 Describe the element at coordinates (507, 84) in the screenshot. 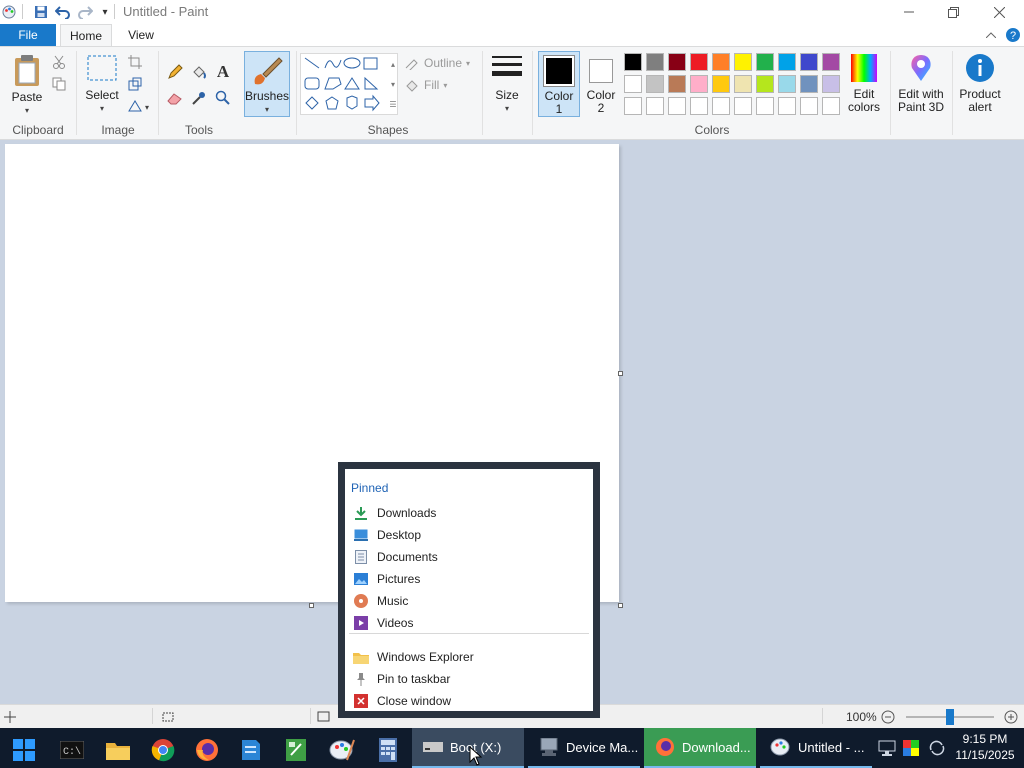

I see `size-button: Size ▾` at that location.